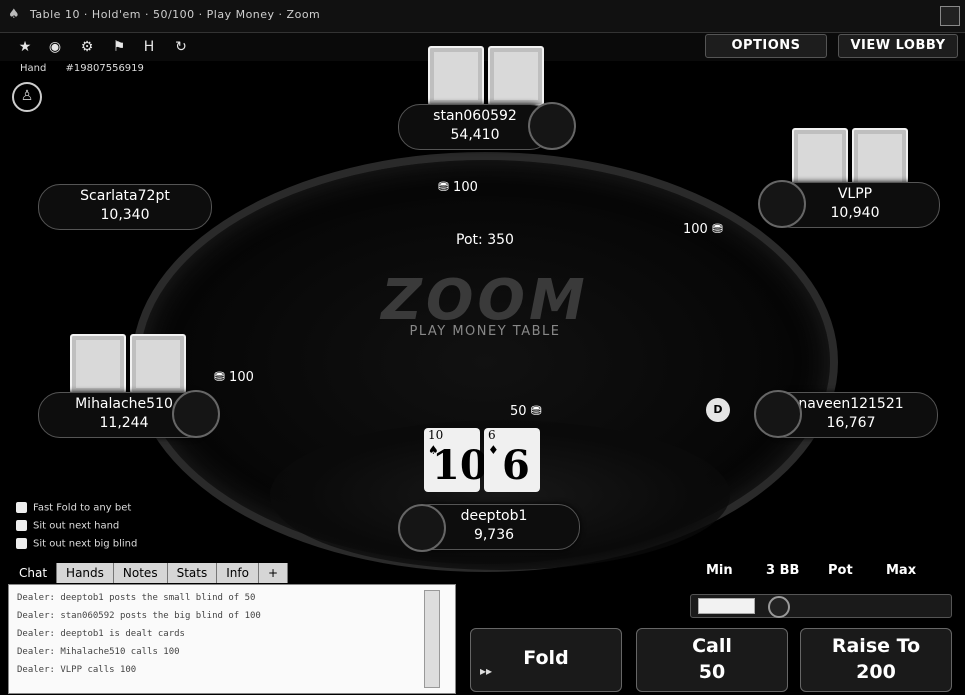 This screenshot has width=965, height=695. I want to click on sit-out-next-bb-checkbox: Sit out next big blind, so click(76, 544).